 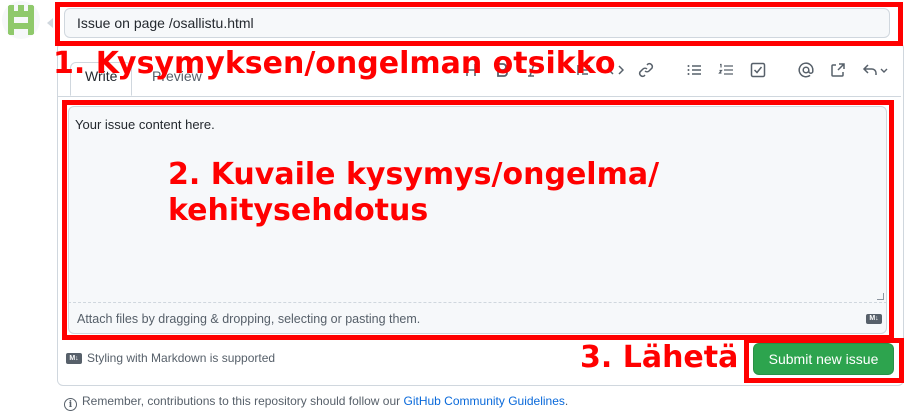 What do you see at coordinates (659, 357) in the screenshot?
I see `annotation-send: 3. Lähetä` at bounding box center [659, 357].